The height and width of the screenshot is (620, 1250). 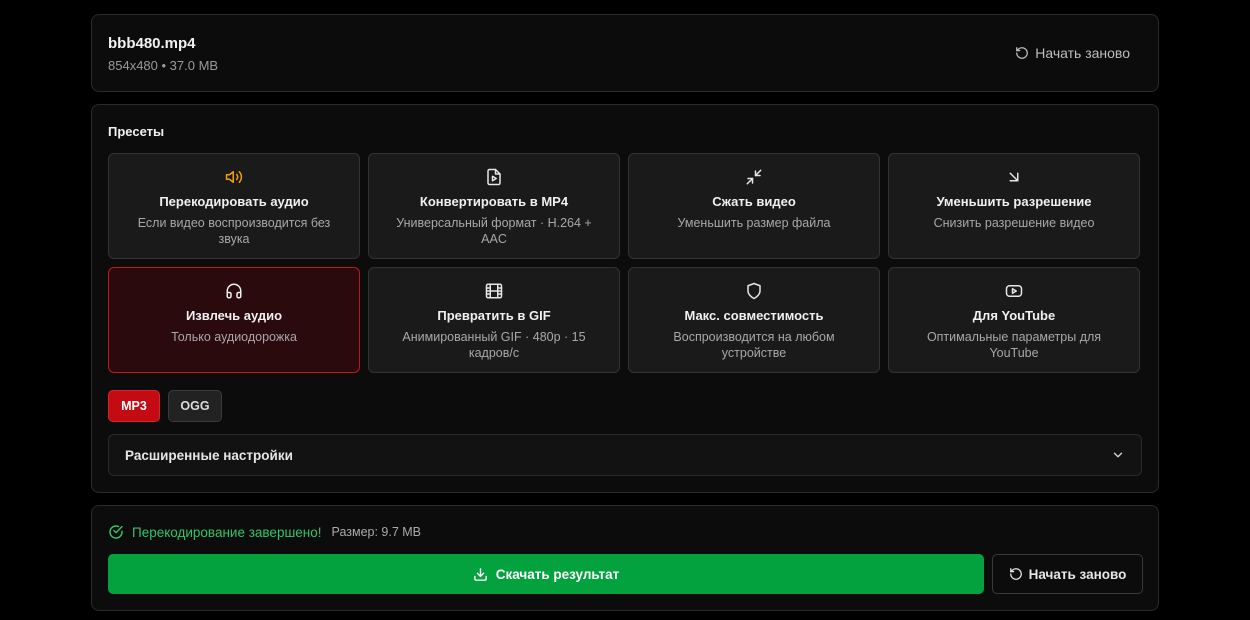 I want to click on download-result-button: Скачать результат, so click(x=546, y=574).